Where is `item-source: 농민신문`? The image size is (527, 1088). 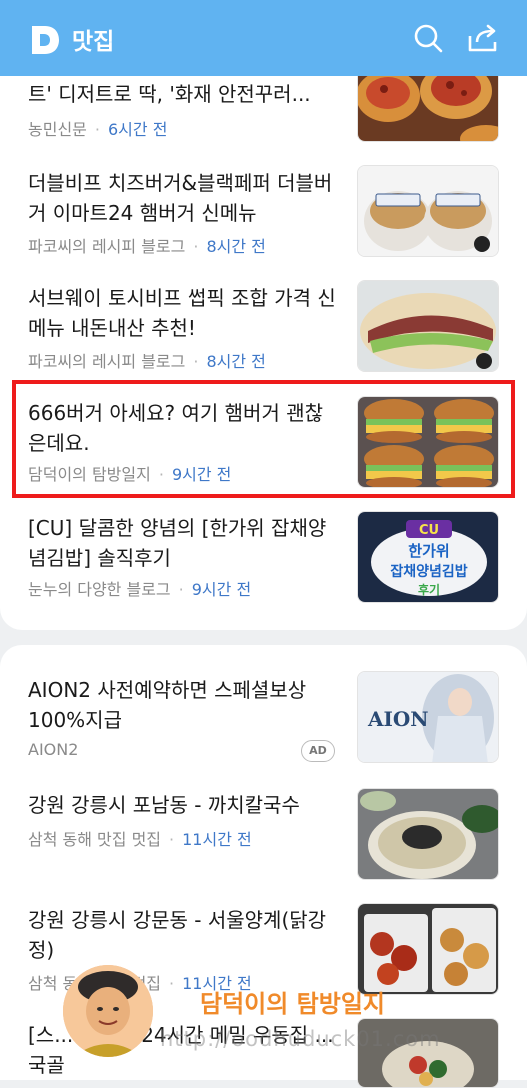 item-source: 농민신문 is located at coordinates (57, 129).